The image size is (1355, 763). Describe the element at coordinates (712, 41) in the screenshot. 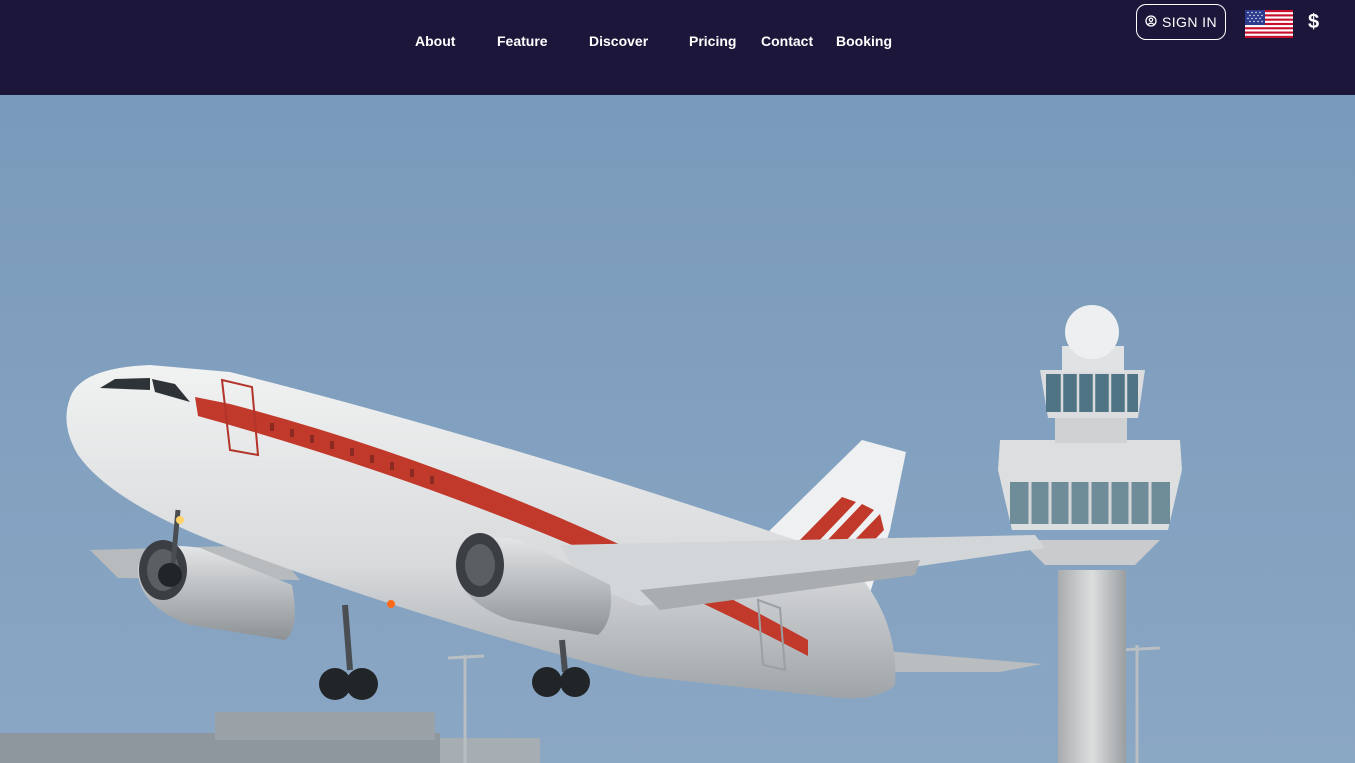

I see `nav-link-pricing: Pricing` at that location.